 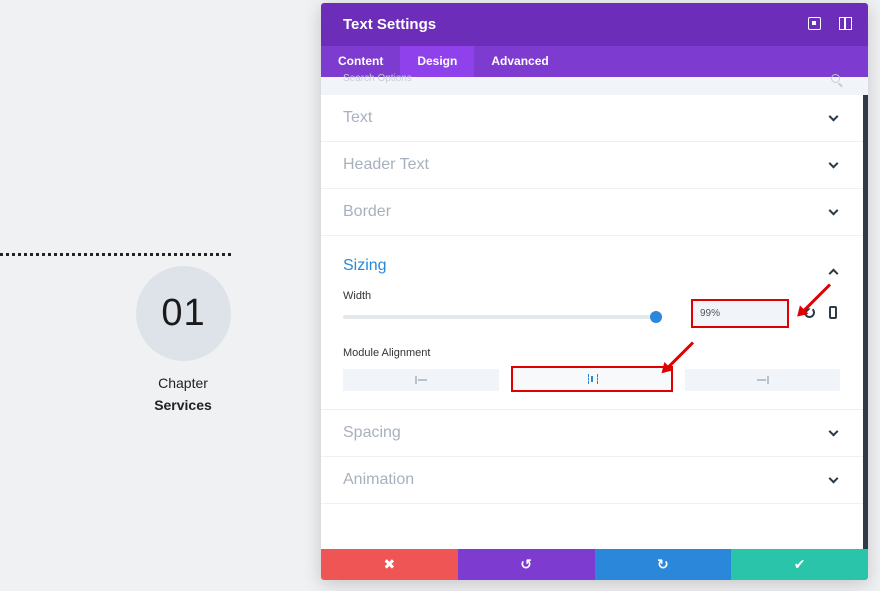 I want to click on width-label: Width, so click(x=357, y=296).